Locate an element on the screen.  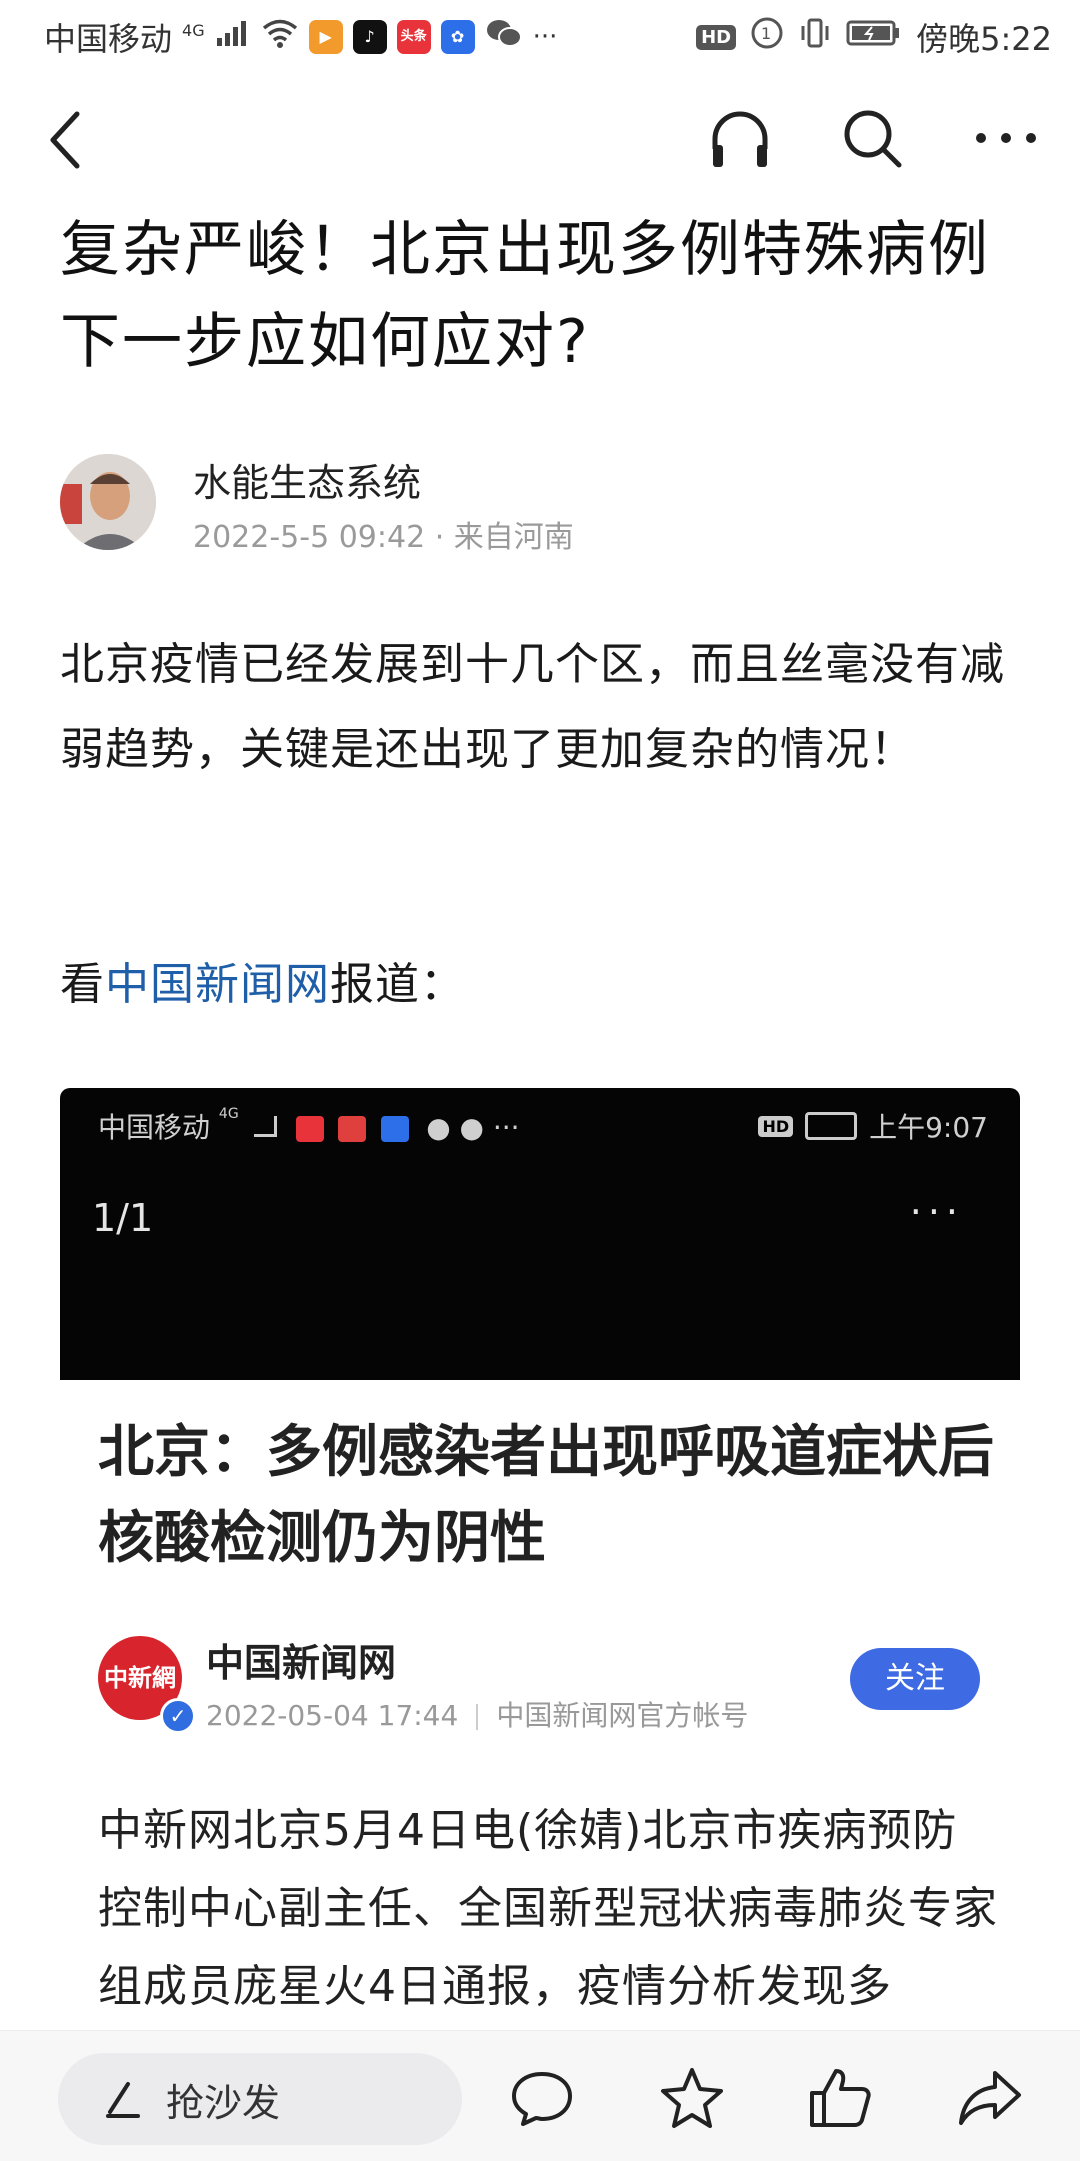
data-saver-icon: 1 is located at coordinates (767, 37).